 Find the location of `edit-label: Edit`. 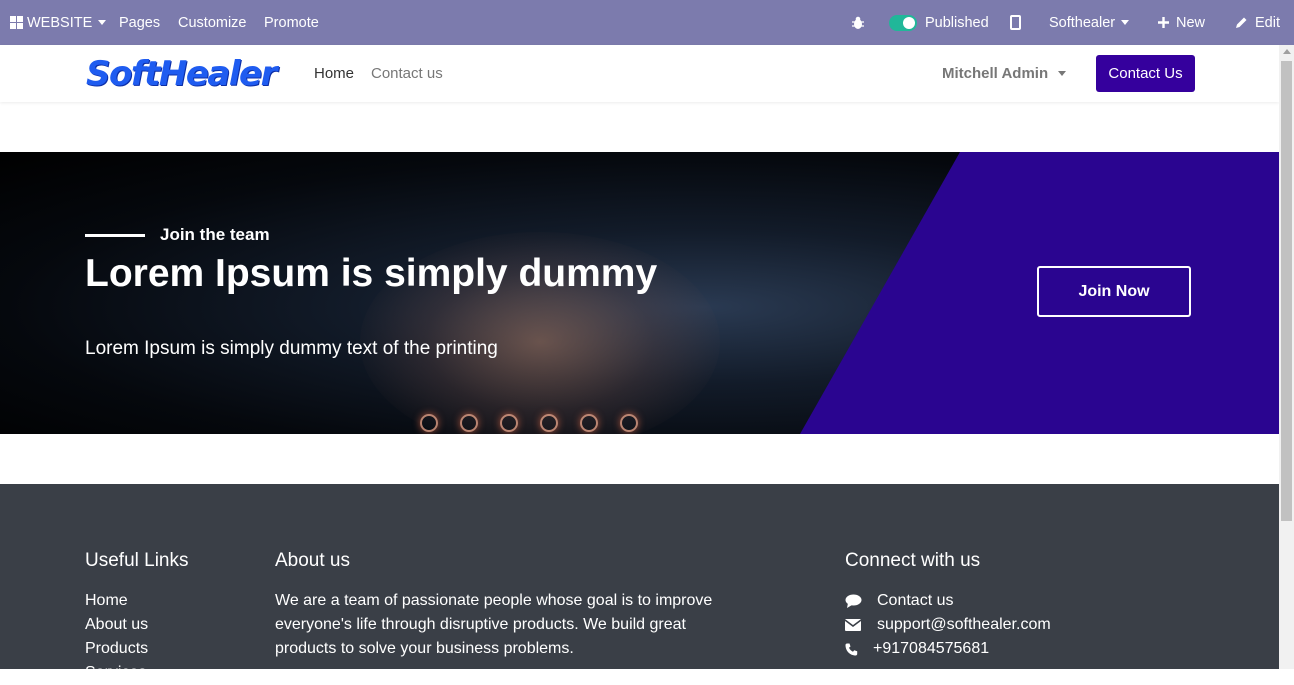

edit-label: Edit is located at coordinates (1267, 22).